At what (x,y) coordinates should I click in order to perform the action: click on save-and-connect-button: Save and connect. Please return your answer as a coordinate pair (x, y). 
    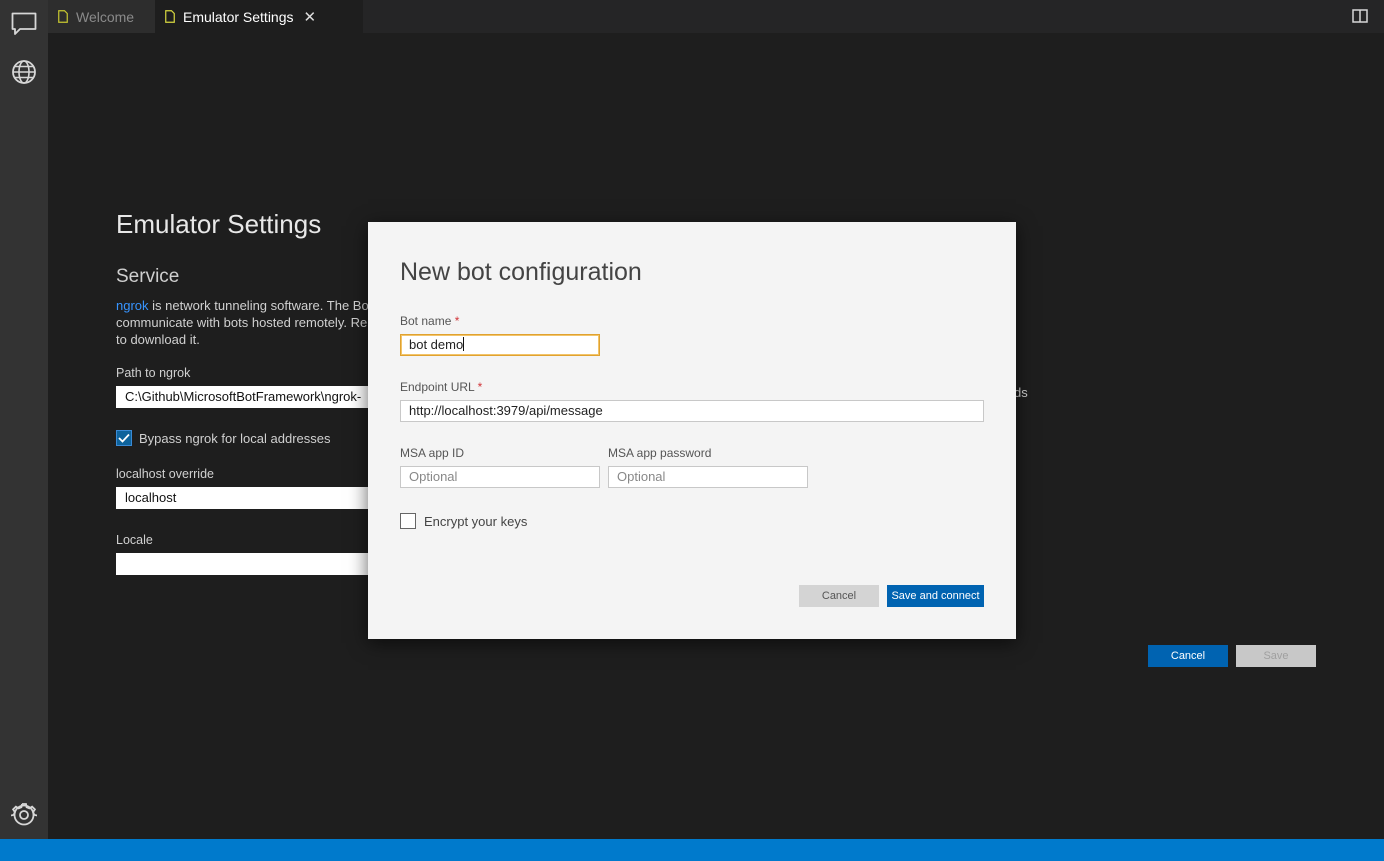
    Looking at the image, I should click on (935, 596).